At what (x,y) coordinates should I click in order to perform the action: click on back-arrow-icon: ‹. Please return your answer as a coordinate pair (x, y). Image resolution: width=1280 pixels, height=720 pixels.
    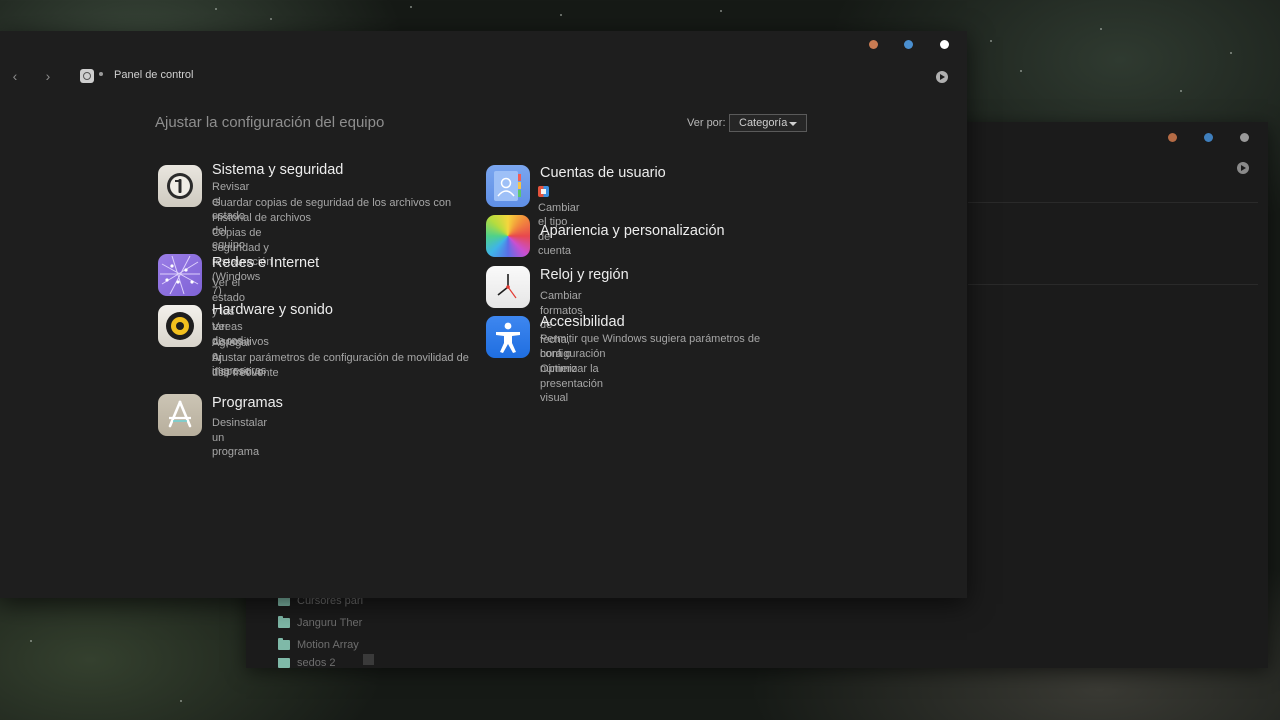
    Looking at the image, I should click on (15, 76).